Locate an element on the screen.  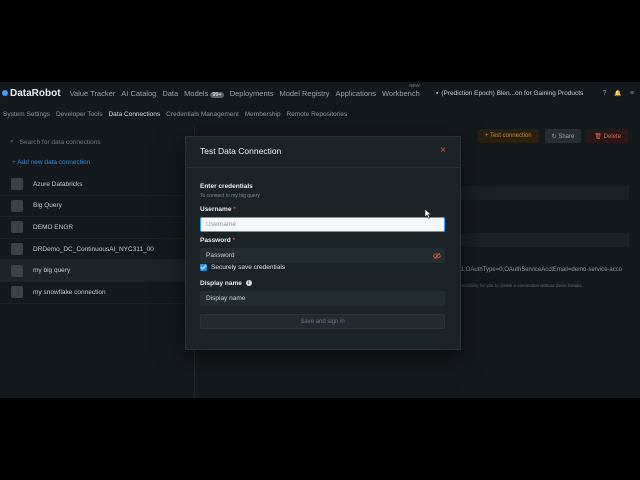
logo-icon is located at coordinates (5, 93).